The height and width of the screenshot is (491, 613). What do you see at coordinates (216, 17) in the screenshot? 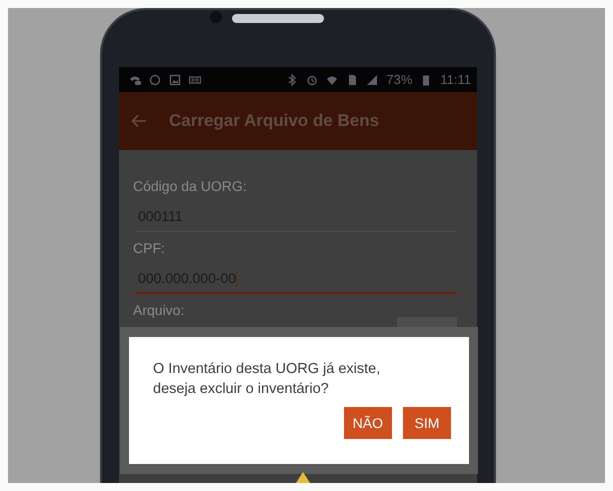
I see `camera-icon` at bounding box center [216, 17].